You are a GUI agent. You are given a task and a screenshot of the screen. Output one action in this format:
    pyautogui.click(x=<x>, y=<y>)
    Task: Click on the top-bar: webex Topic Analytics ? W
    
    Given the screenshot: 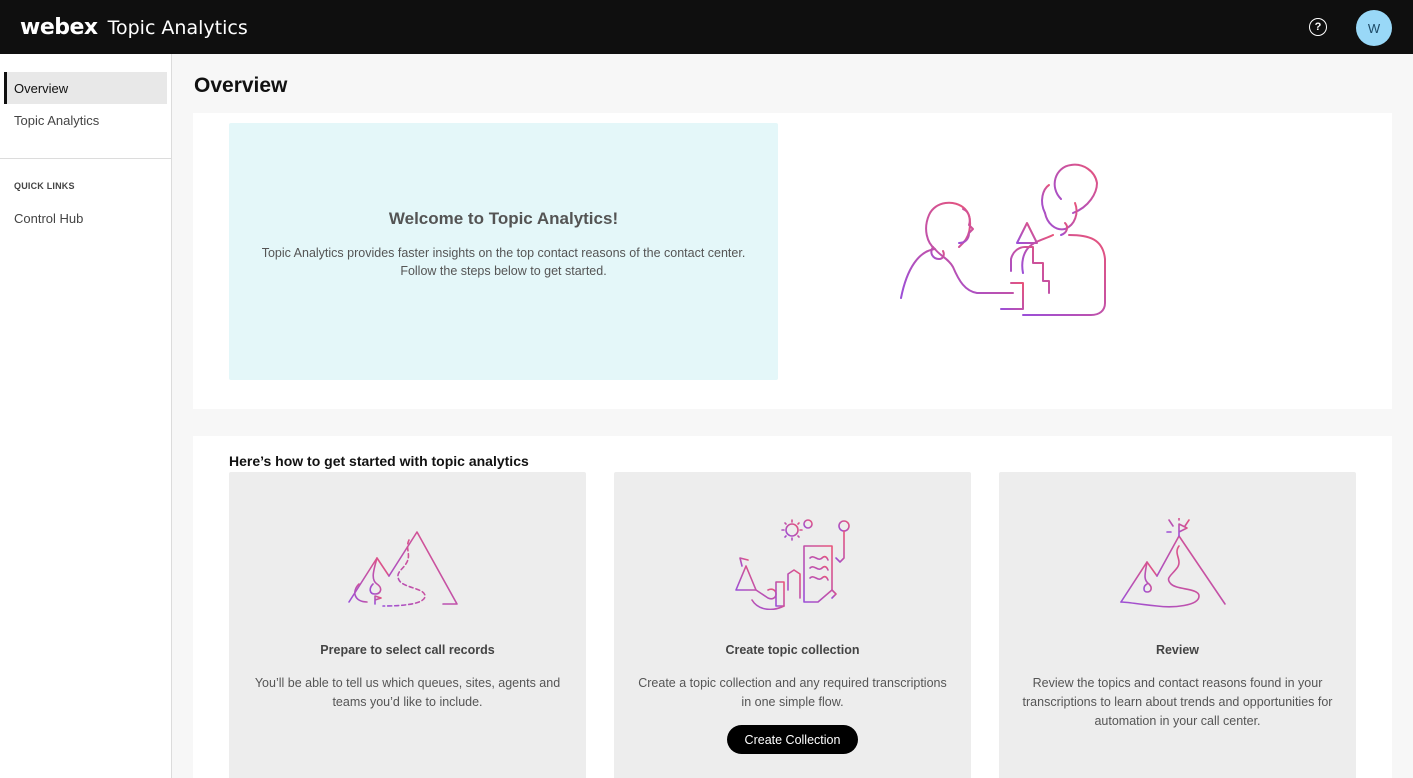 What is the action you would take?
    pyautogui.click(x=706, y=27)
    